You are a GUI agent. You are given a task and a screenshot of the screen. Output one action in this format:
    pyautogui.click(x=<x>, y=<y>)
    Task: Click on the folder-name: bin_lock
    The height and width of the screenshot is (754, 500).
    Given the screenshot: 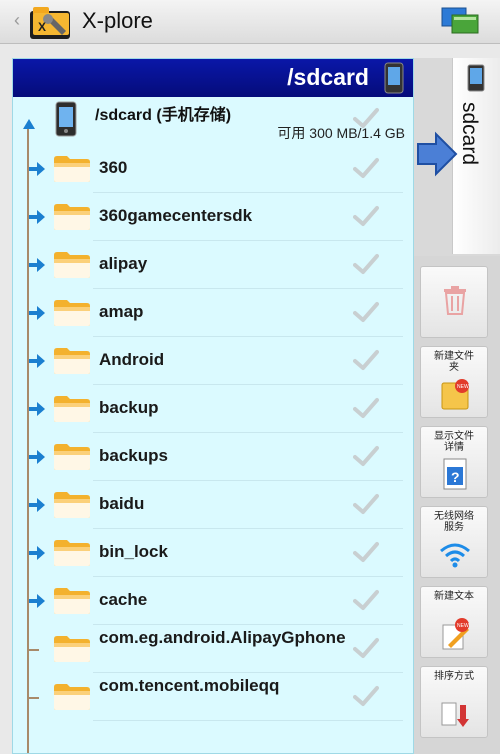 What is the action you would take?
    pyautogui.click(x=133, y=551)
    